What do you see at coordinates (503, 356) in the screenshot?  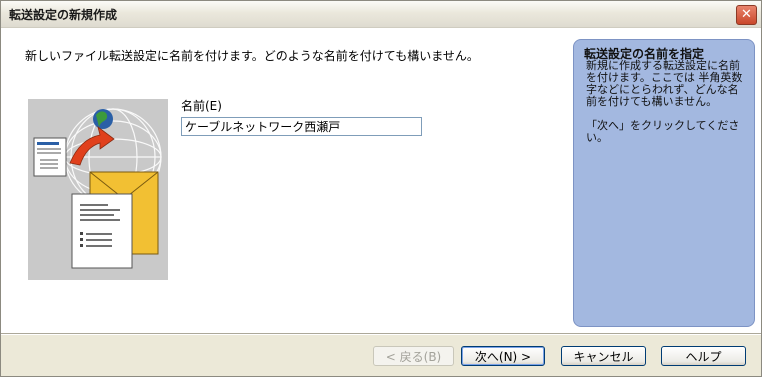 I see `next-button: 次へ(N) >` at bounding box center [503, 356].